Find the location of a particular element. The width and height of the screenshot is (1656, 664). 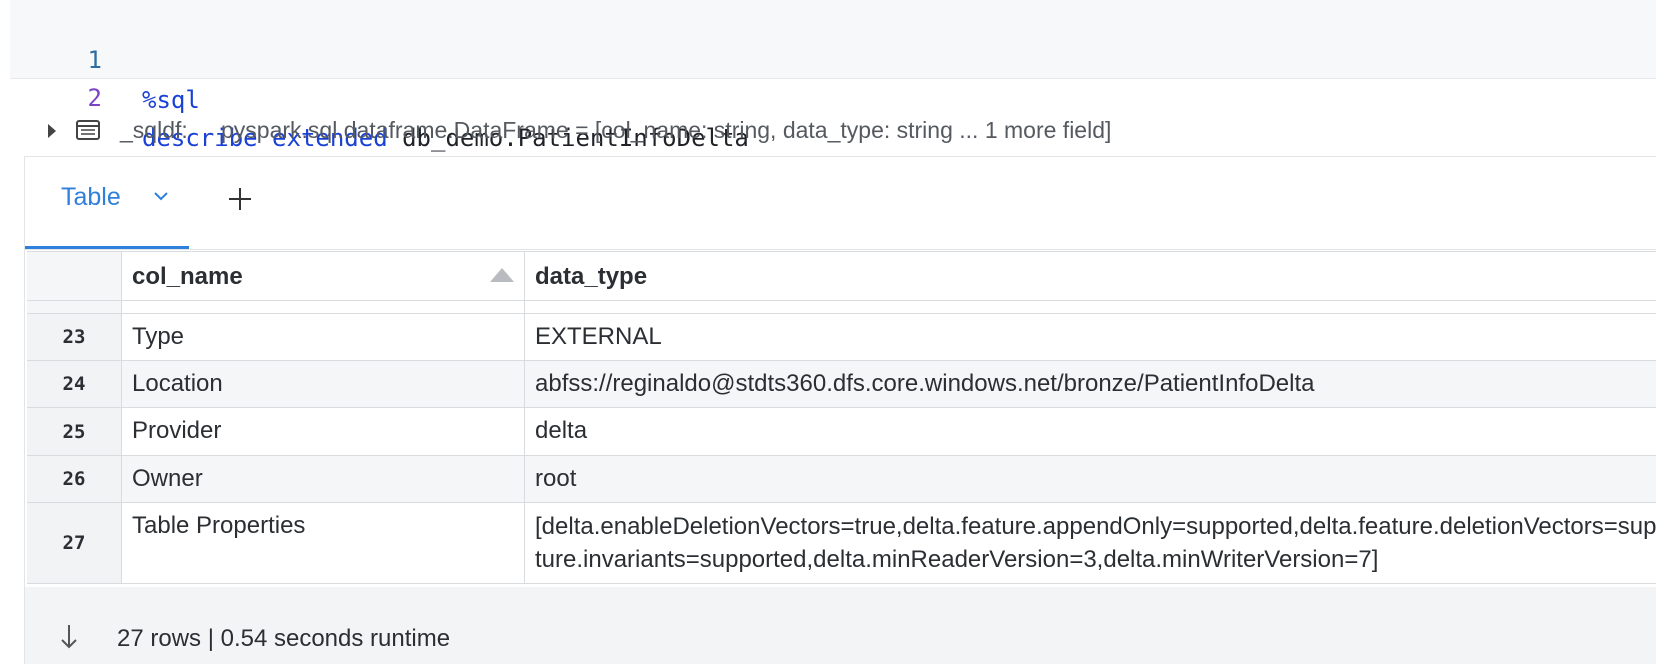

table-row: 23 Type EXTERNAL is located at coordinates (841, 337).